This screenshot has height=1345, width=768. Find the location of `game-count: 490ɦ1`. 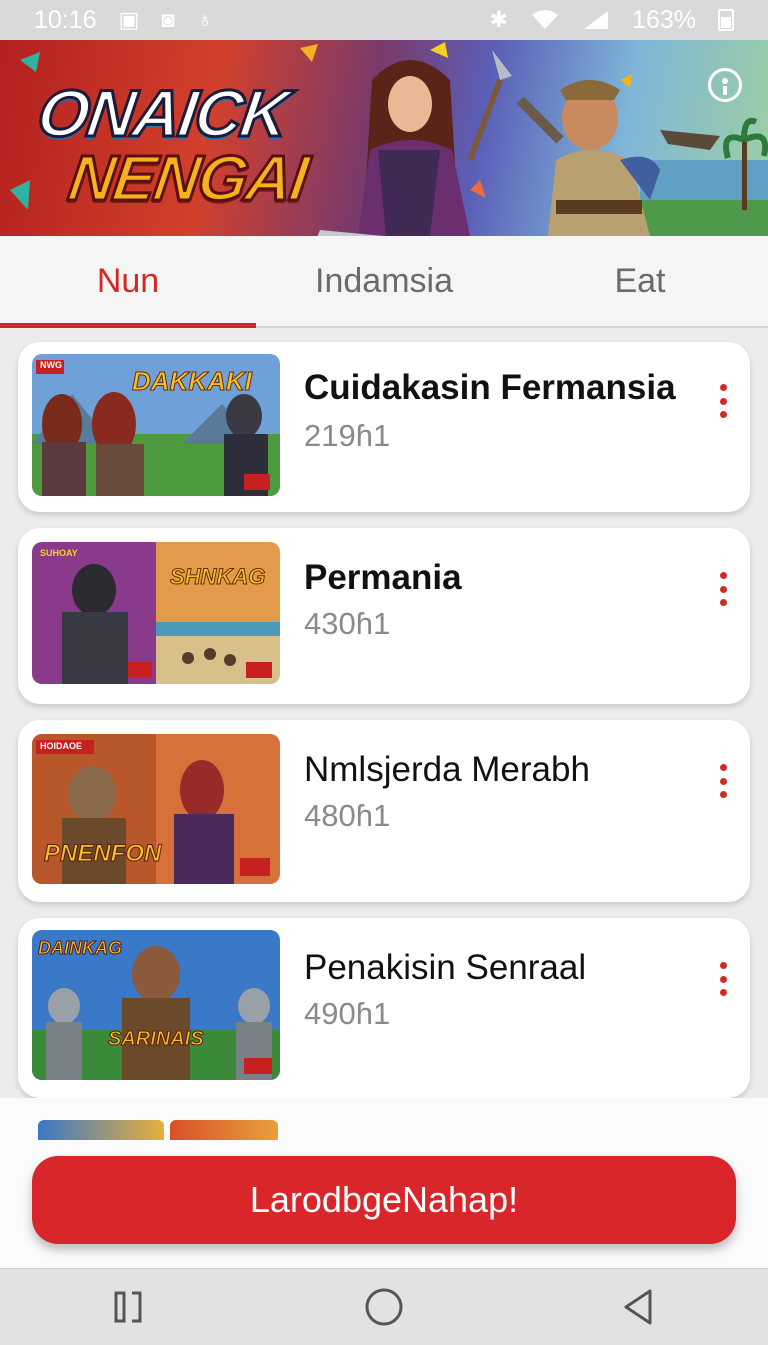

game-count: 490ɦ1 is located at coordinates (347, 1013).